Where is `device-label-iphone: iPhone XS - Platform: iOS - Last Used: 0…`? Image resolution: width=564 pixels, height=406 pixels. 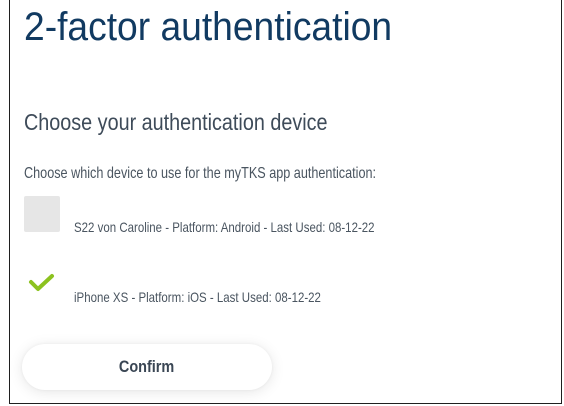 device-label-iphone: iPhone XS - Platform: iOS - Last Used: 0… is located at coordinates (197, 297).